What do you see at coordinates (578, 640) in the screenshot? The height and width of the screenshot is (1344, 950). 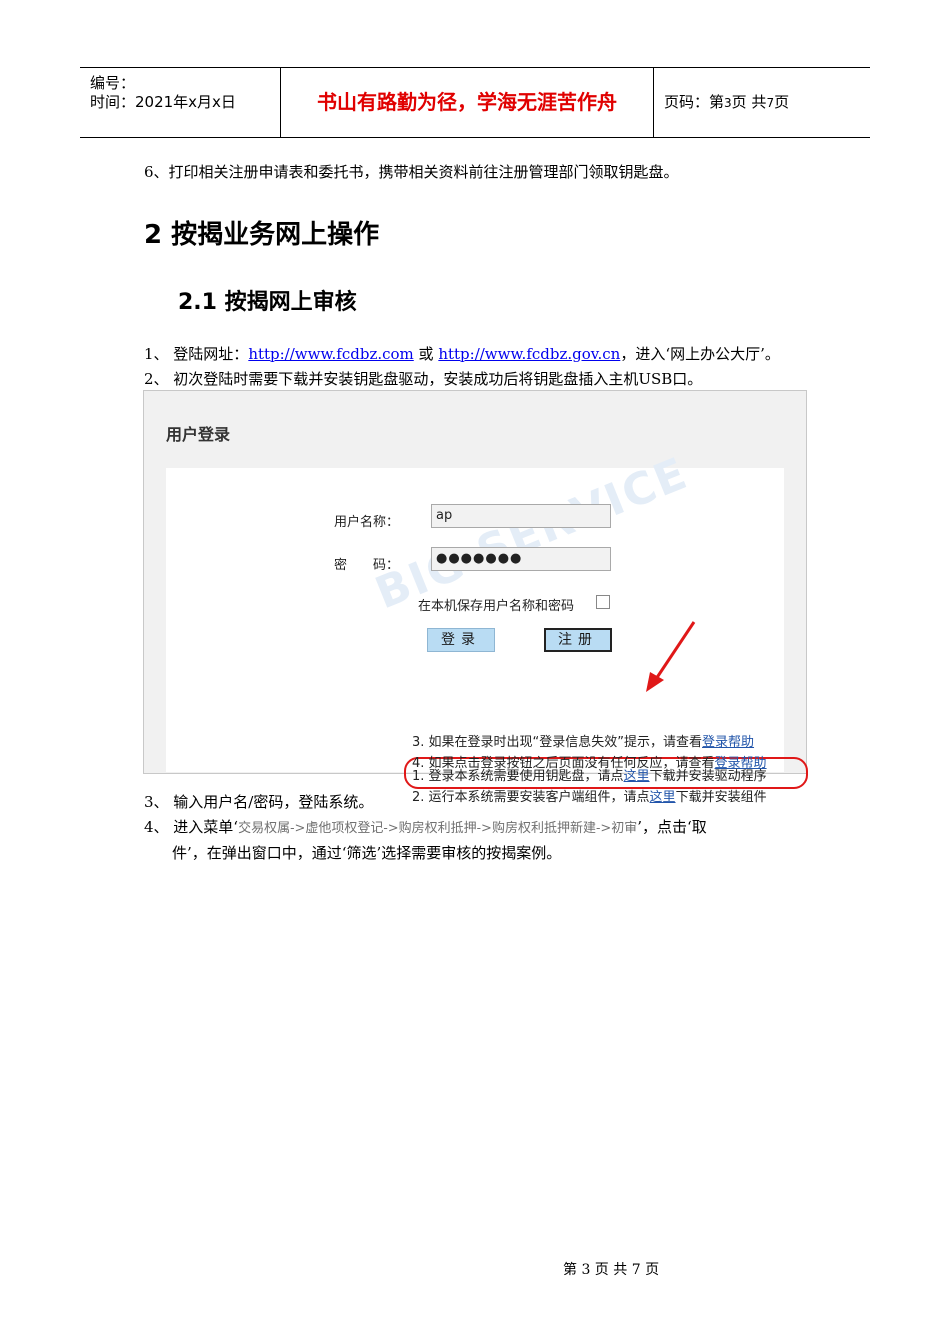 I see `register-button: 注册` at bounding box center [578, 640].